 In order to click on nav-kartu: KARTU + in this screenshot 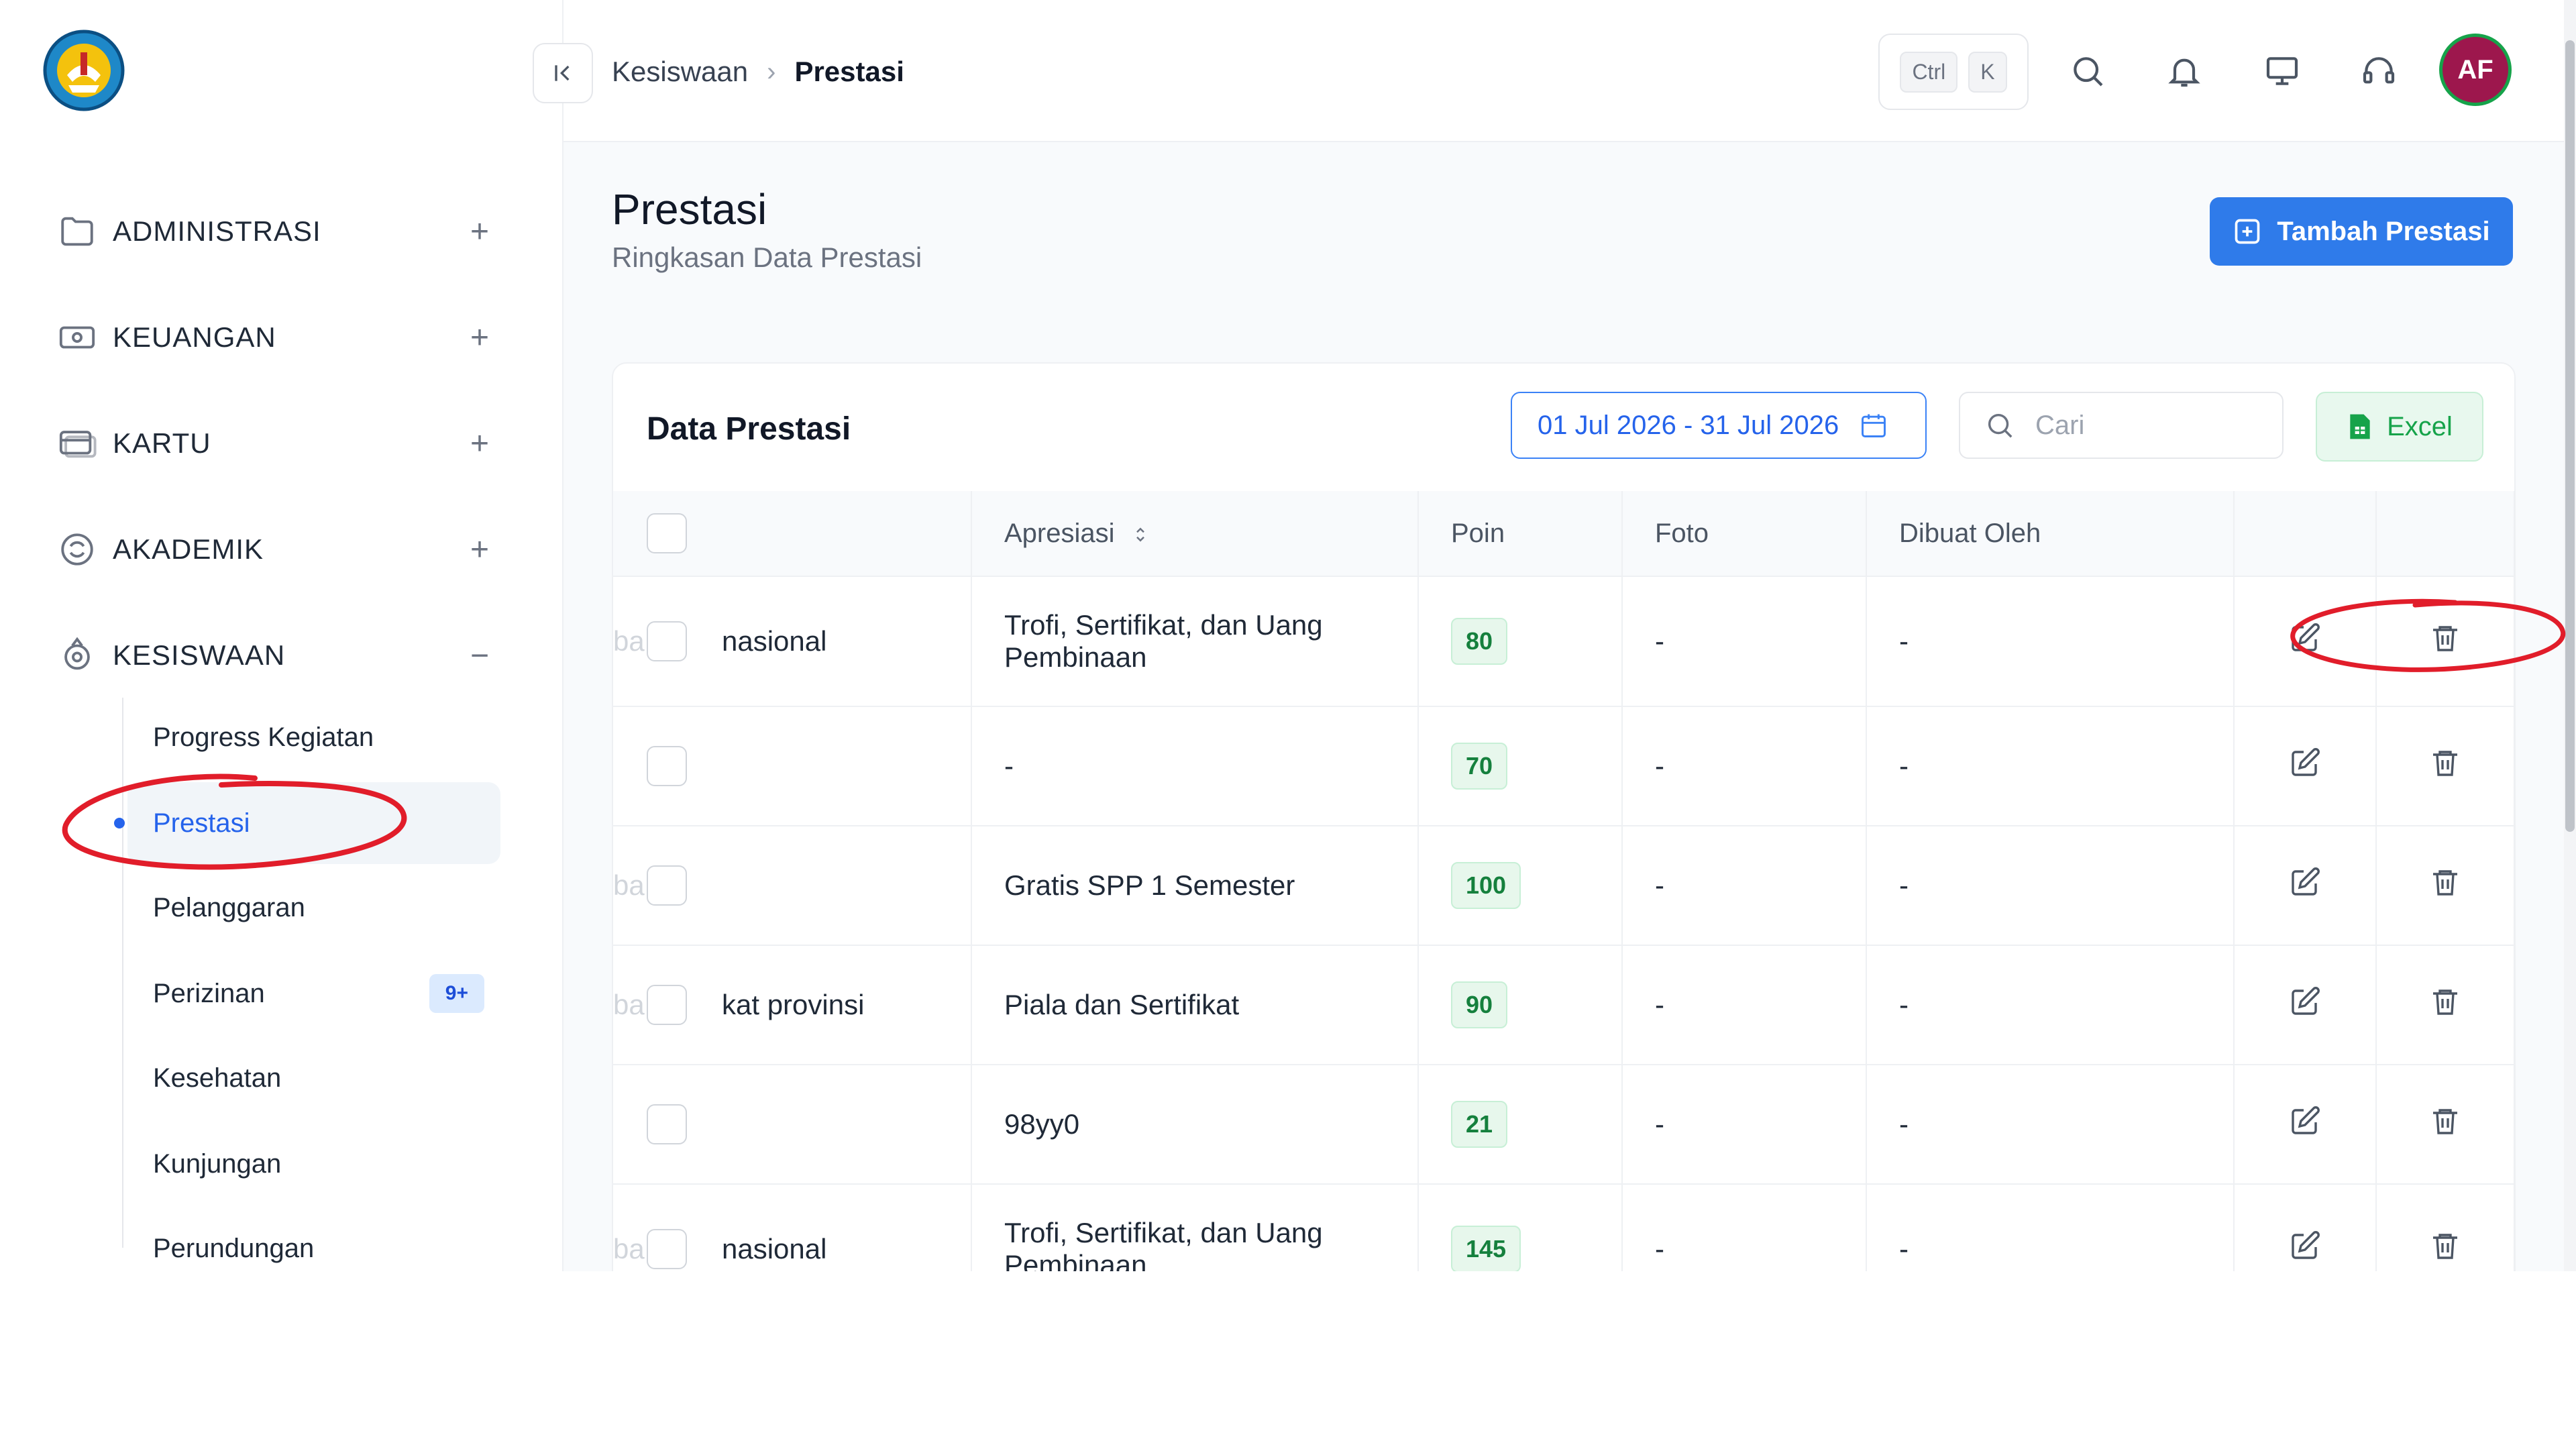, I will do `click(275, 443)`.